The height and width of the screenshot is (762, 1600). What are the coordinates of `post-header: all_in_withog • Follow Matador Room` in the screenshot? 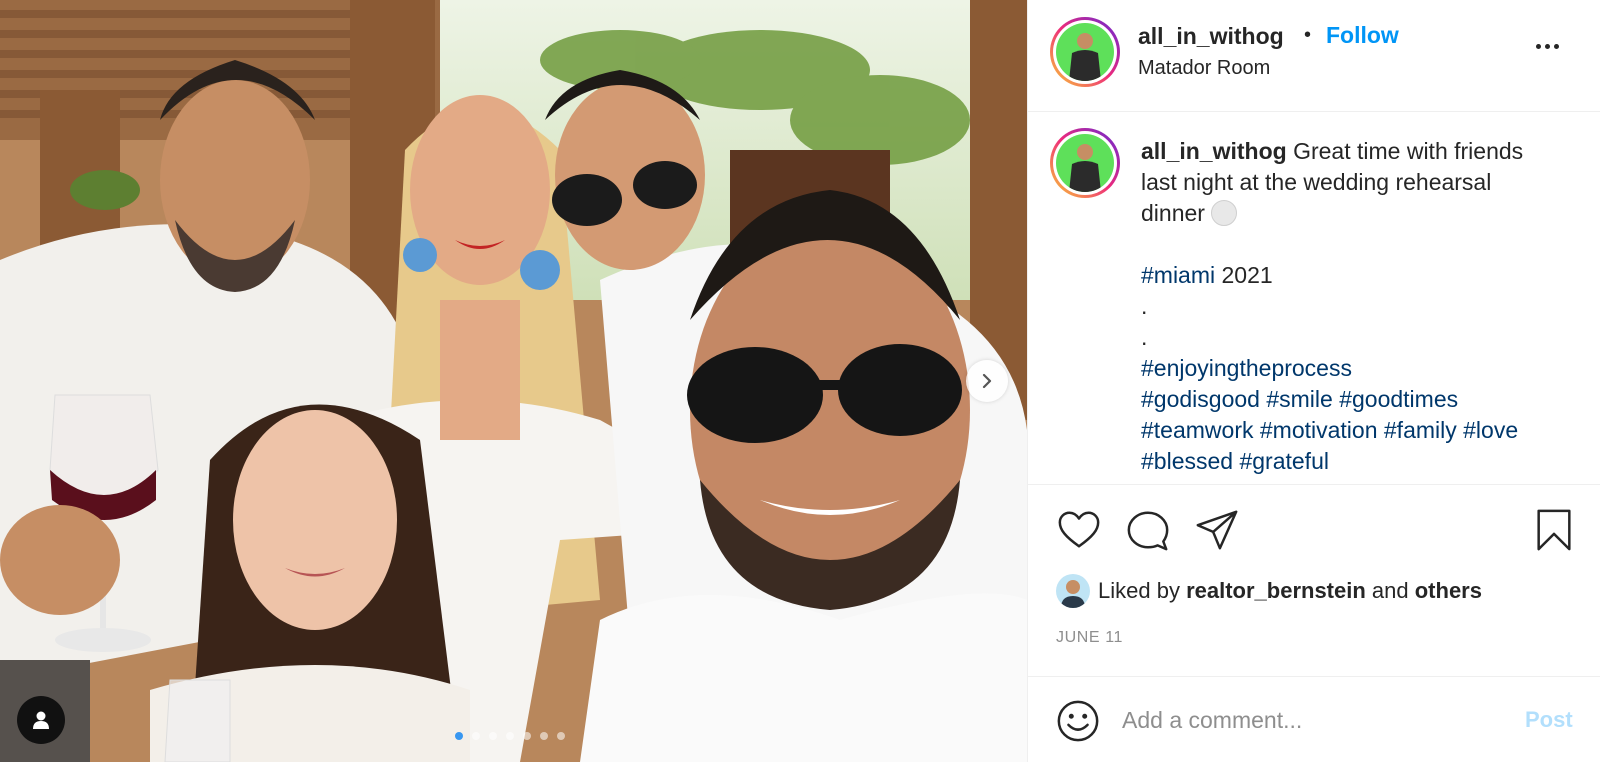 It's located at (1314, 56).